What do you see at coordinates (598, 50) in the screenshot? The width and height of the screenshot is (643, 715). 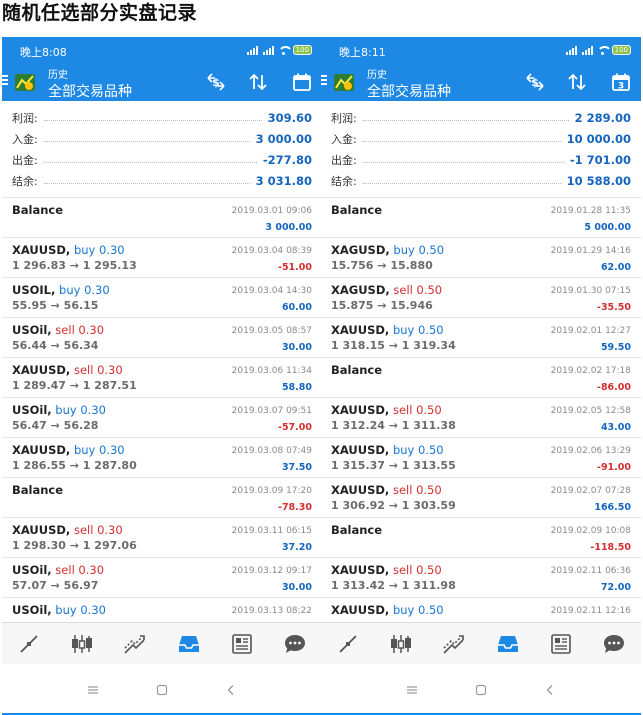 I see `status-icons: 100` at bounding box center [598, 50].